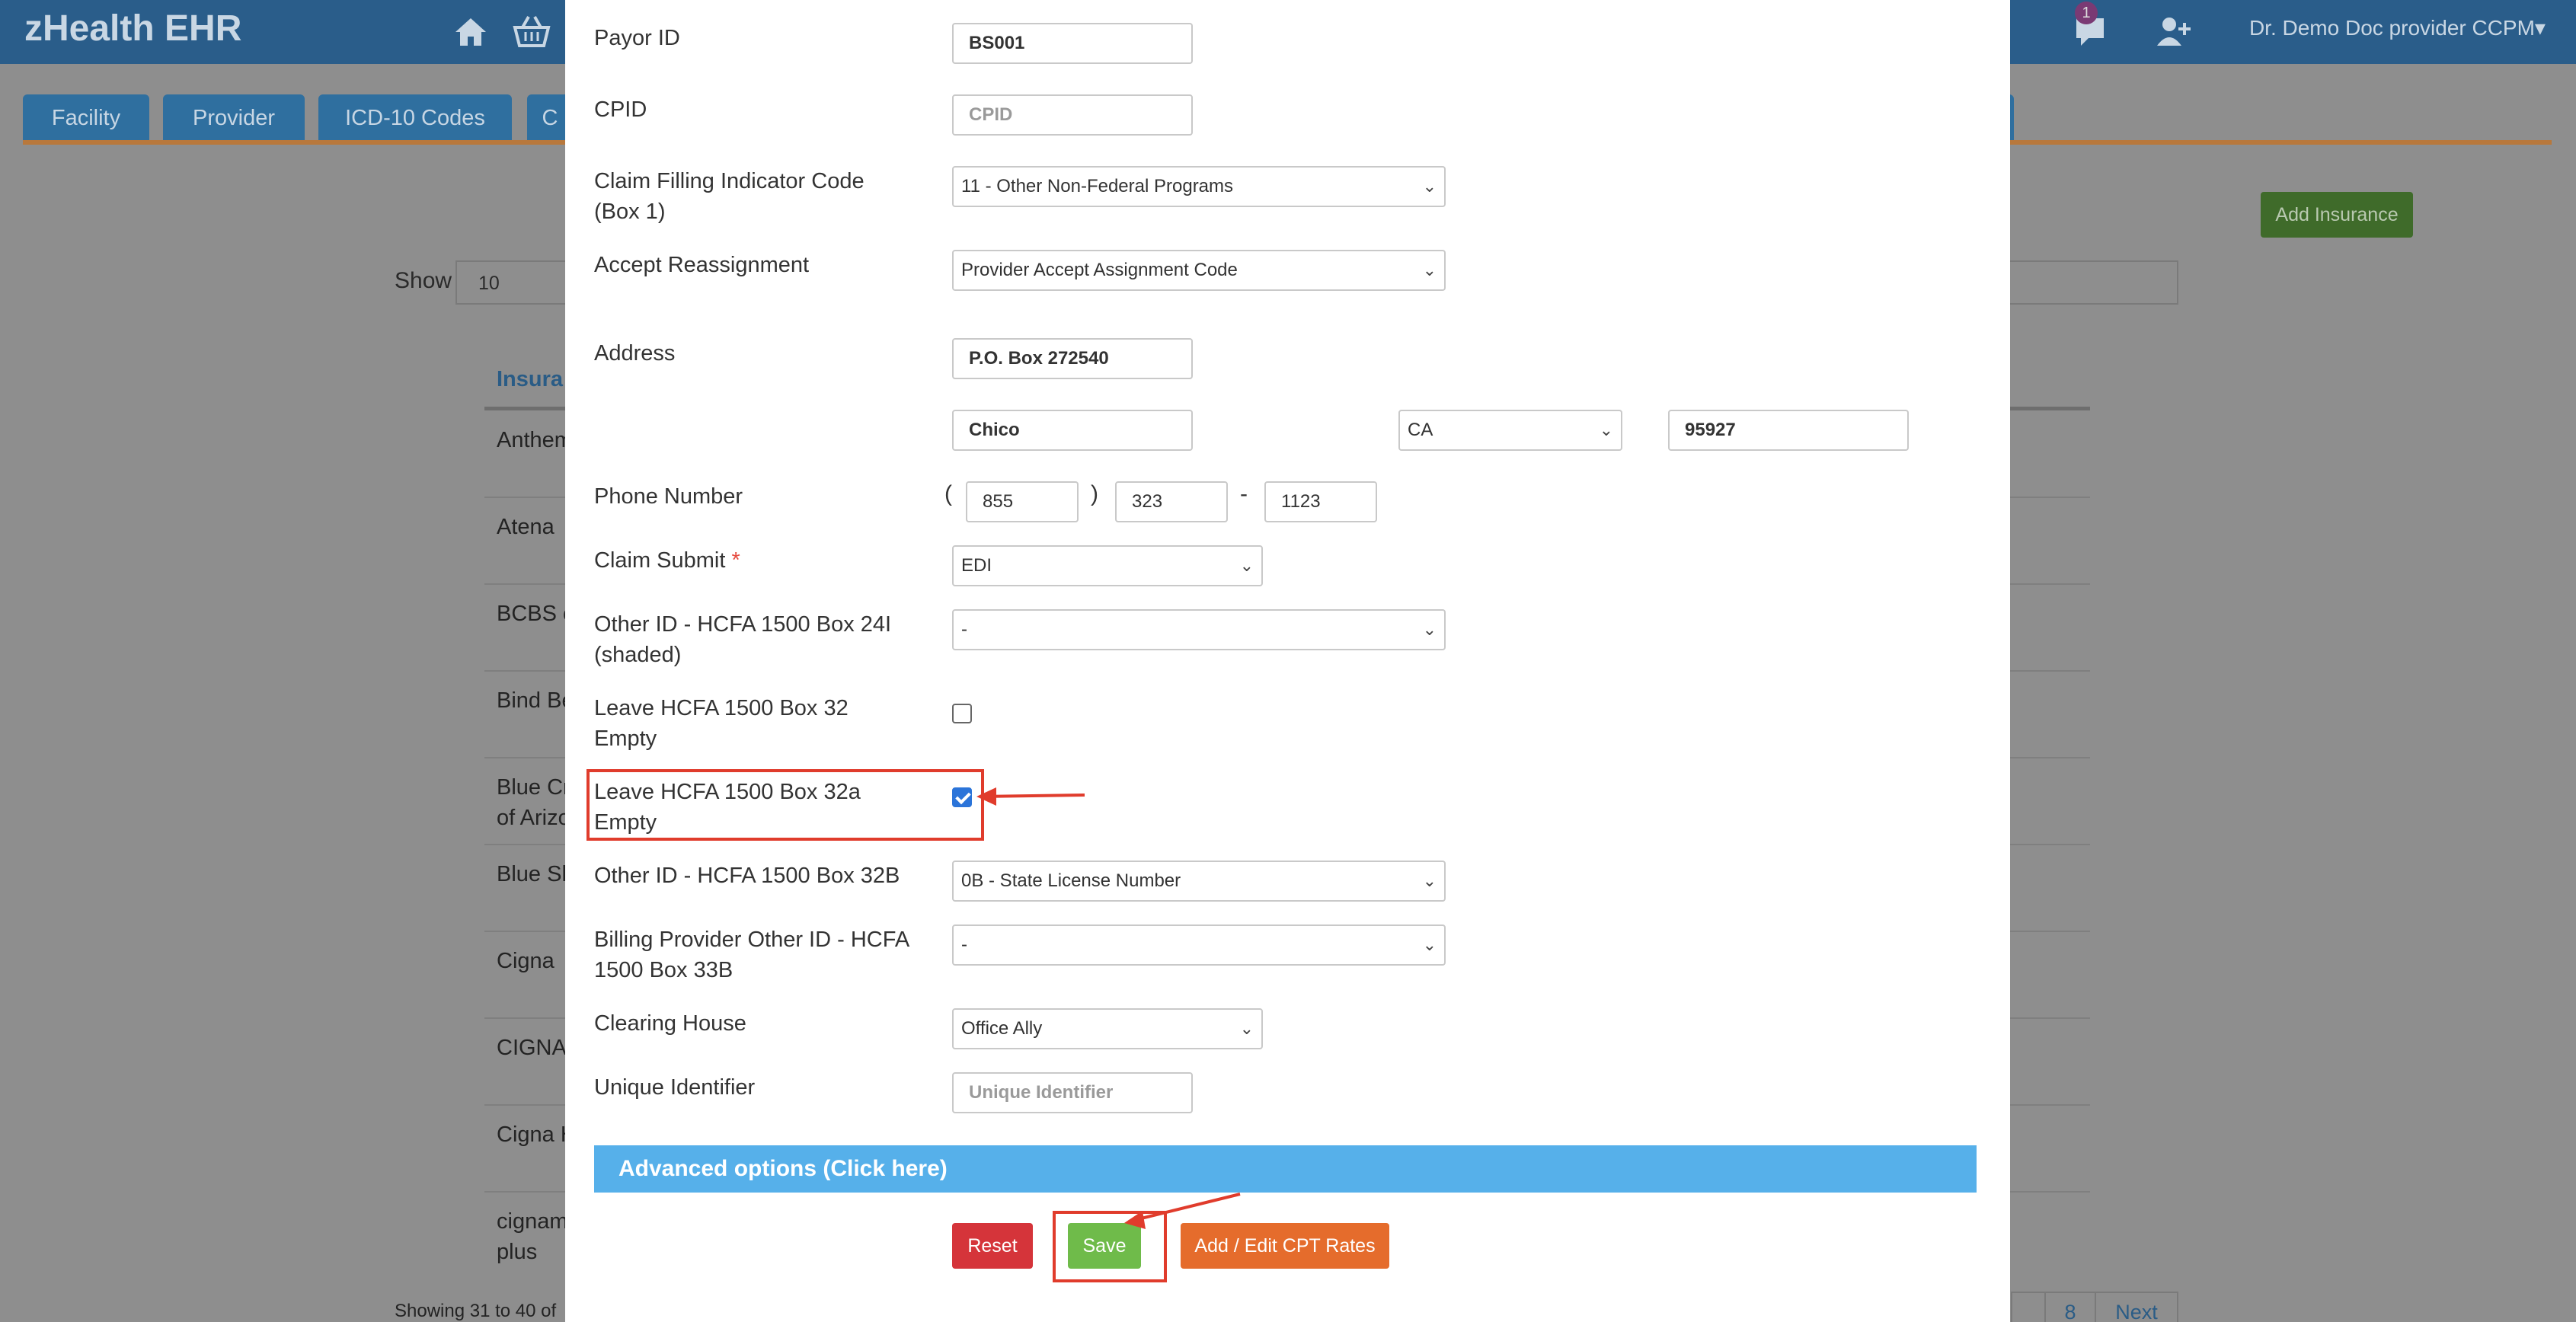 The width and height of the screenshot is (2576, 1322). Describe the element at coordinates (2136, 1307) in the screenshot. I see `pagination-next: Next` at that location.